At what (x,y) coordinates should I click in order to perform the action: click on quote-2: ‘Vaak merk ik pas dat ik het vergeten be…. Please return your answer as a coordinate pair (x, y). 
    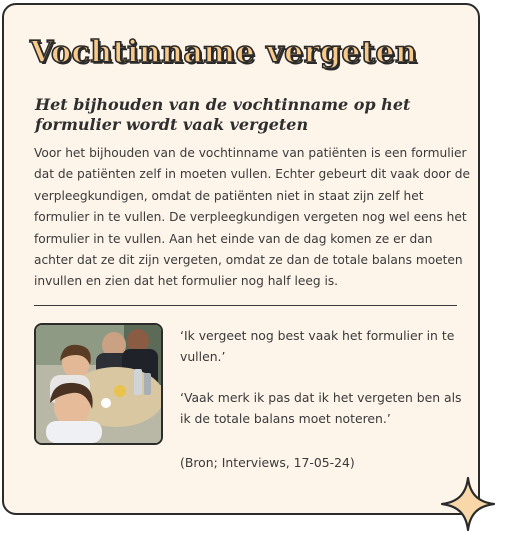
    Looking at the image, I should click on (321, 408).